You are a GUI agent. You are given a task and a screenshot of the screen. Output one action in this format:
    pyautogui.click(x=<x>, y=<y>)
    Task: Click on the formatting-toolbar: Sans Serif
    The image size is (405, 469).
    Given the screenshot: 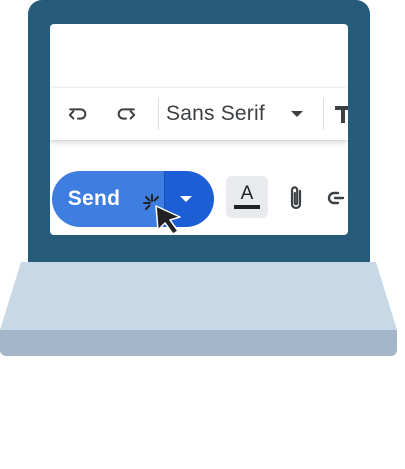 What is the action you would take?
    pyautogui.click(x=199, y=114)
    